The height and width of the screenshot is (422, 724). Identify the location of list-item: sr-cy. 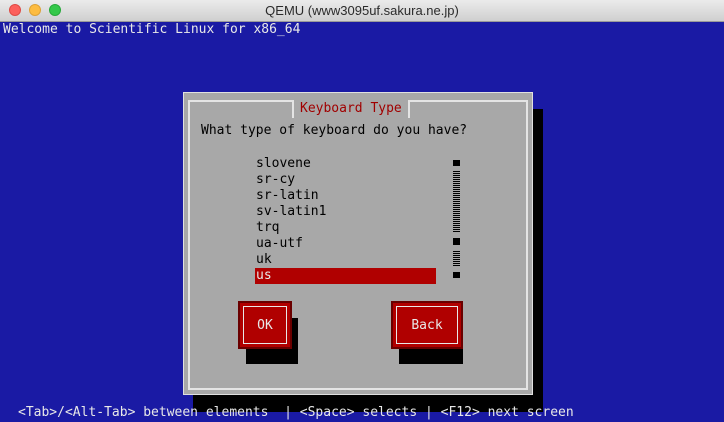
(345, 180).